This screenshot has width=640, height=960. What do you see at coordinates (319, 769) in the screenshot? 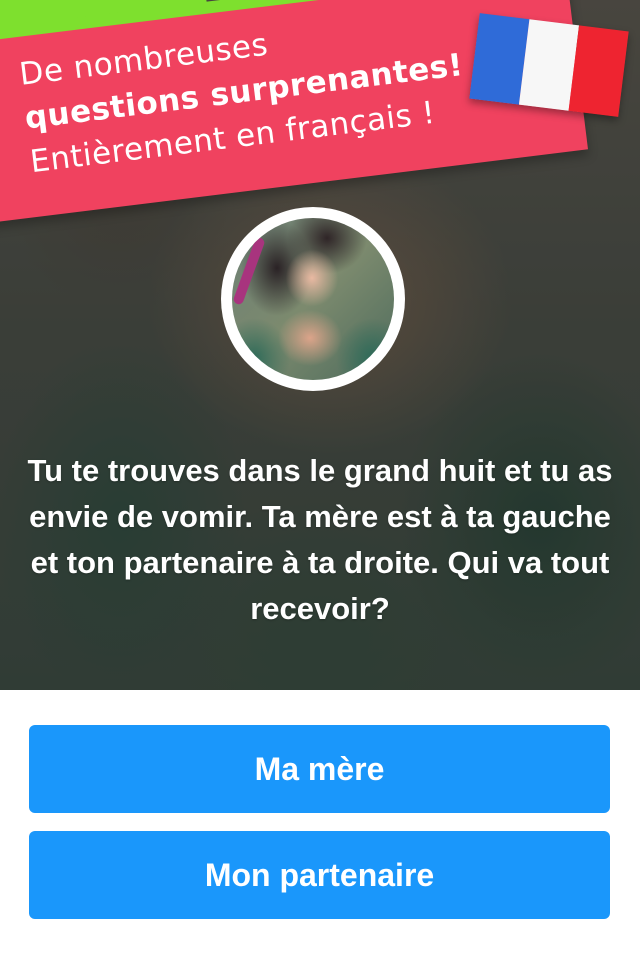
I see `answer-button-ma-mere: Ma mère` at bounding box center [319, 769].